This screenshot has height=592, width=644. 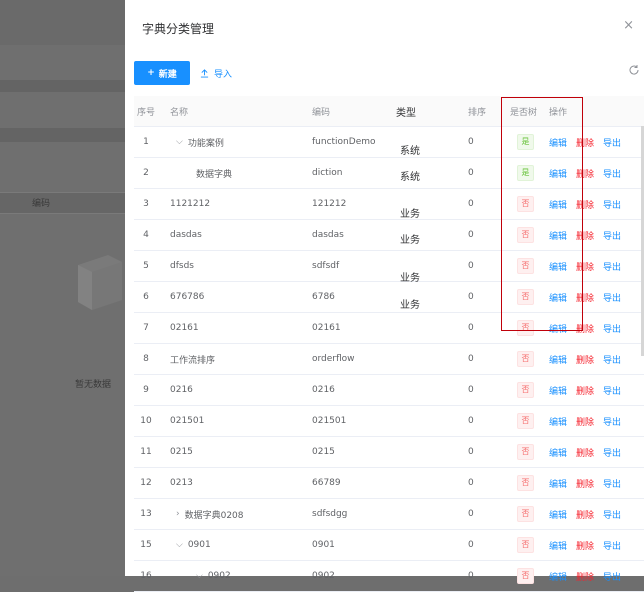 What do you see at coordinates (146, 421) in the screenshot?
I see `row-index: 10` at bounding box center [146, 421].